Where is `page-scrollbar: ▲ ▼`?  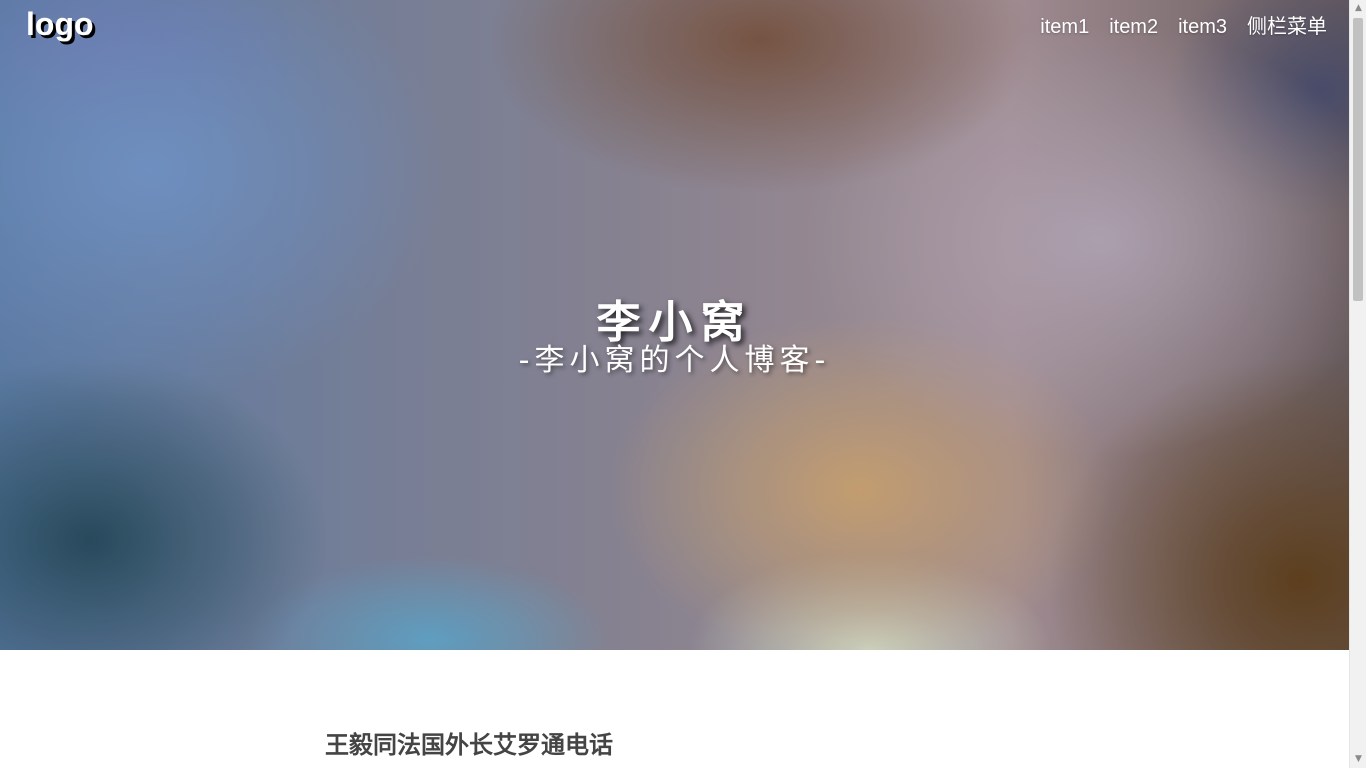 page-scrollbar: ▲ ▼ is located at coordinates (1357, 384).